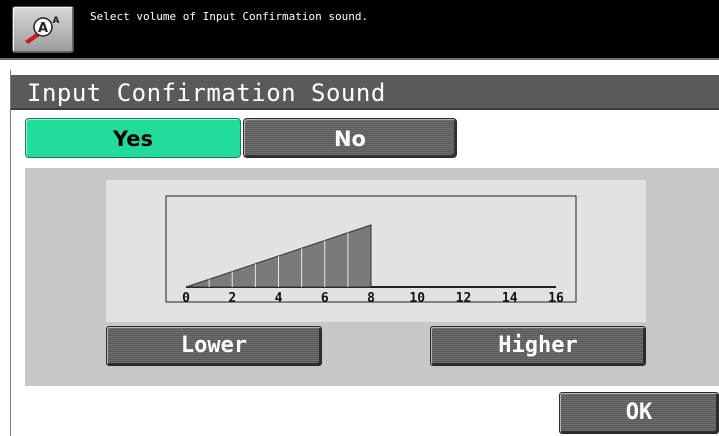 This screenshot has width=719, height=436. I want to click on volume-tick-label: 4, so click(279, 298).